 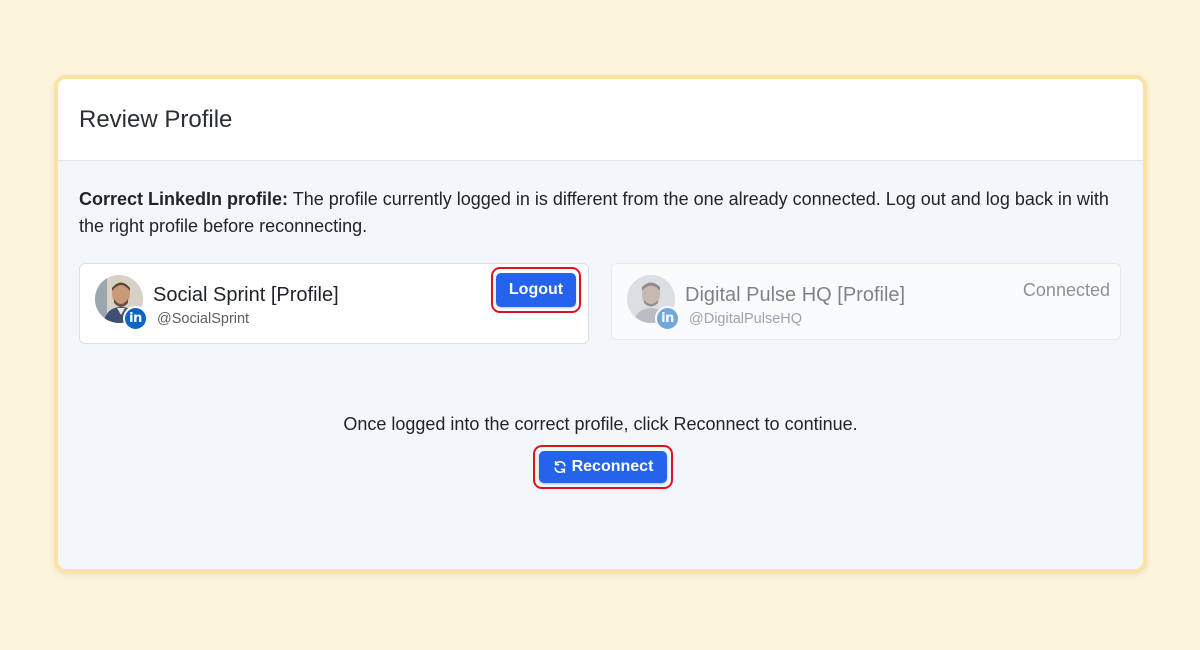 I want to click on current-profile-name: Social Sprint [Profile], so click(x=246, y=295).